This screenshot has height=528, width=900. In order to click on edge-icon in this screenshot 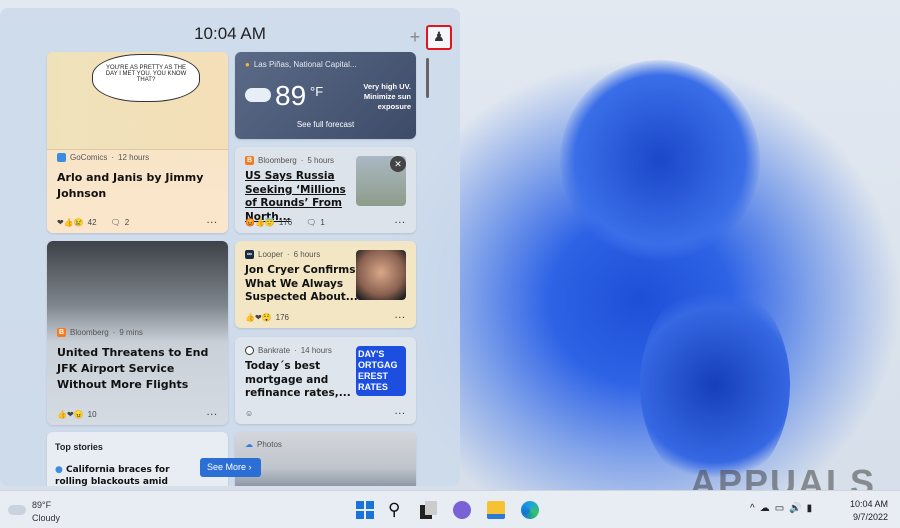, I will do `click(530, 510)`.